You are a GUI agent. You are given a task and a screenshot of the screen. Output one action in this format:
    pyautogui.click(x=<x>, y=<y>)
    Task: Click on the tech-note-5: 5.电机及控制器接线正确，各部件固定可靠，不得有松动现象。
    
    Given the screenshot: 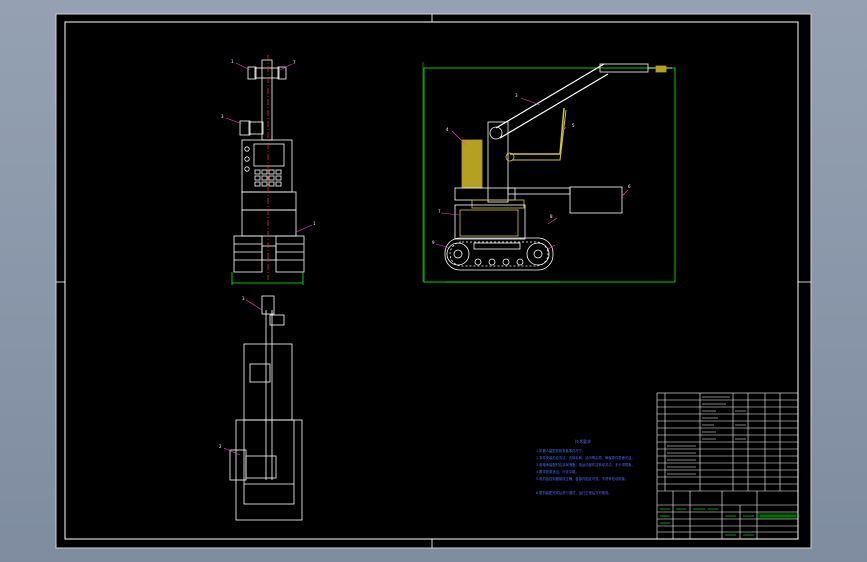 What is the action you would take?
    pyautogui.click(x=582, y=478)
    